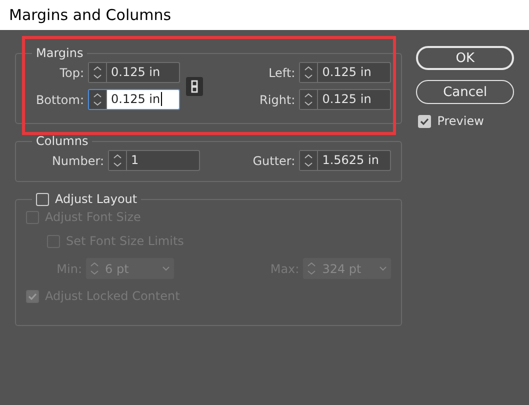 The width and height of the screenshot is (529, 405). Describe the element at coordinates (71, 73) in the screenshot. I see `field-label: Top:` at that location.